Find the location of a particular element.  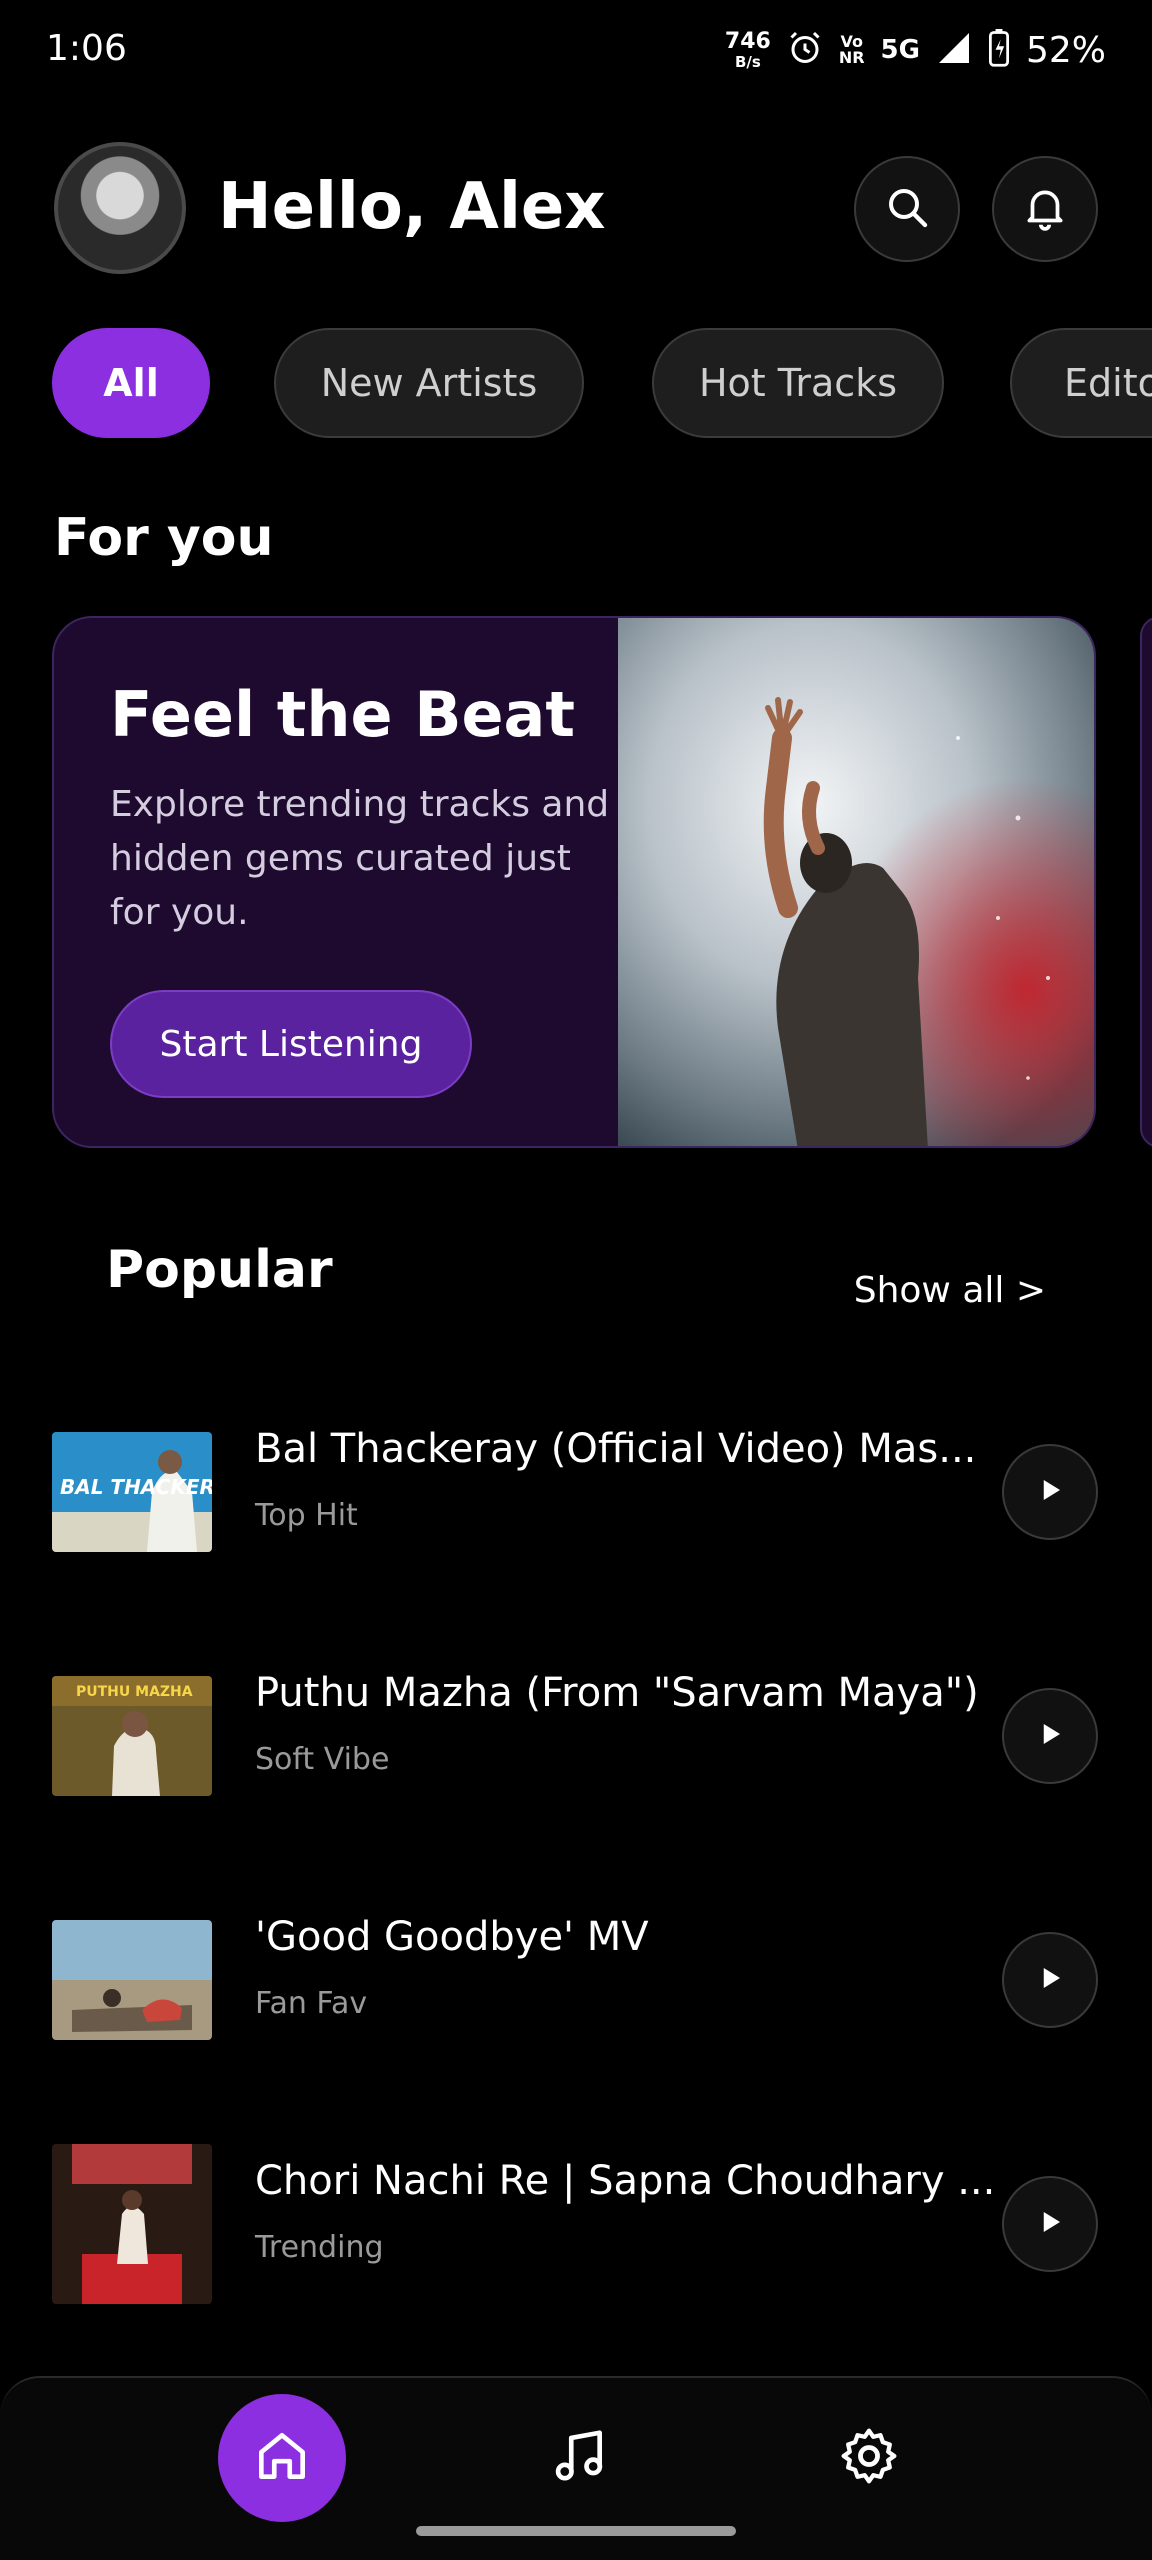

network-speed-value: 746 is located at coordinates (747, 41).